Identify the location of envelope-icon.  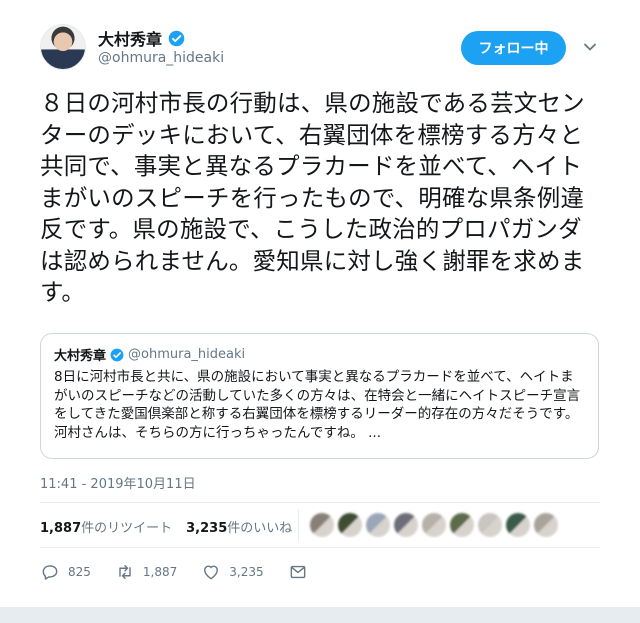
(297, 572).